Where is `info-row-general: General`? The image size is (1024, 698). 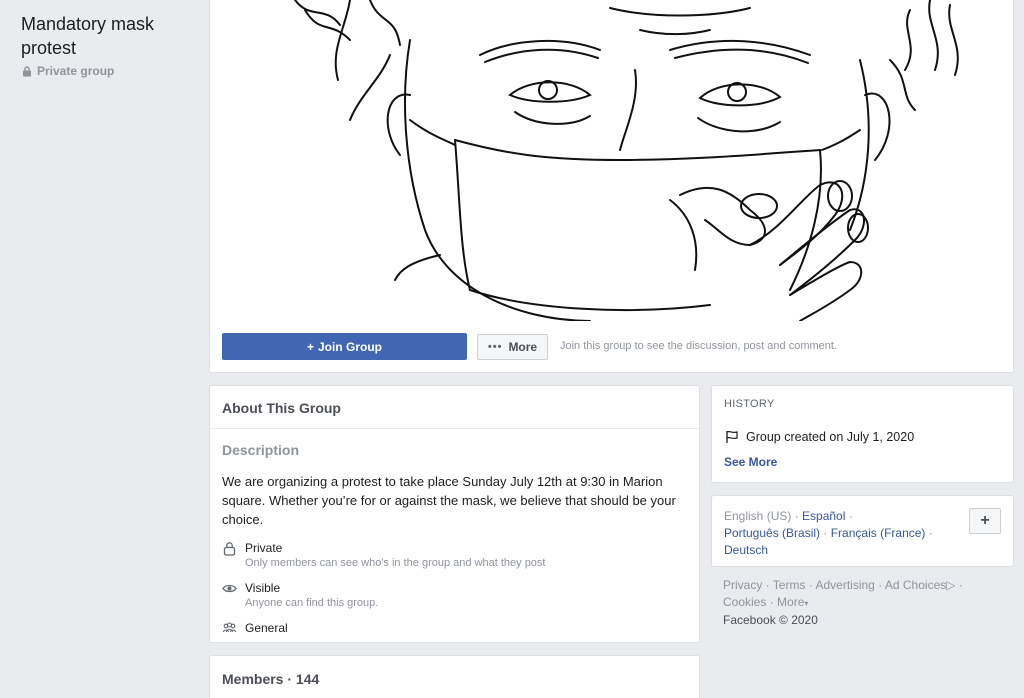 info-row-general: General is located at coordinates (255, 628).